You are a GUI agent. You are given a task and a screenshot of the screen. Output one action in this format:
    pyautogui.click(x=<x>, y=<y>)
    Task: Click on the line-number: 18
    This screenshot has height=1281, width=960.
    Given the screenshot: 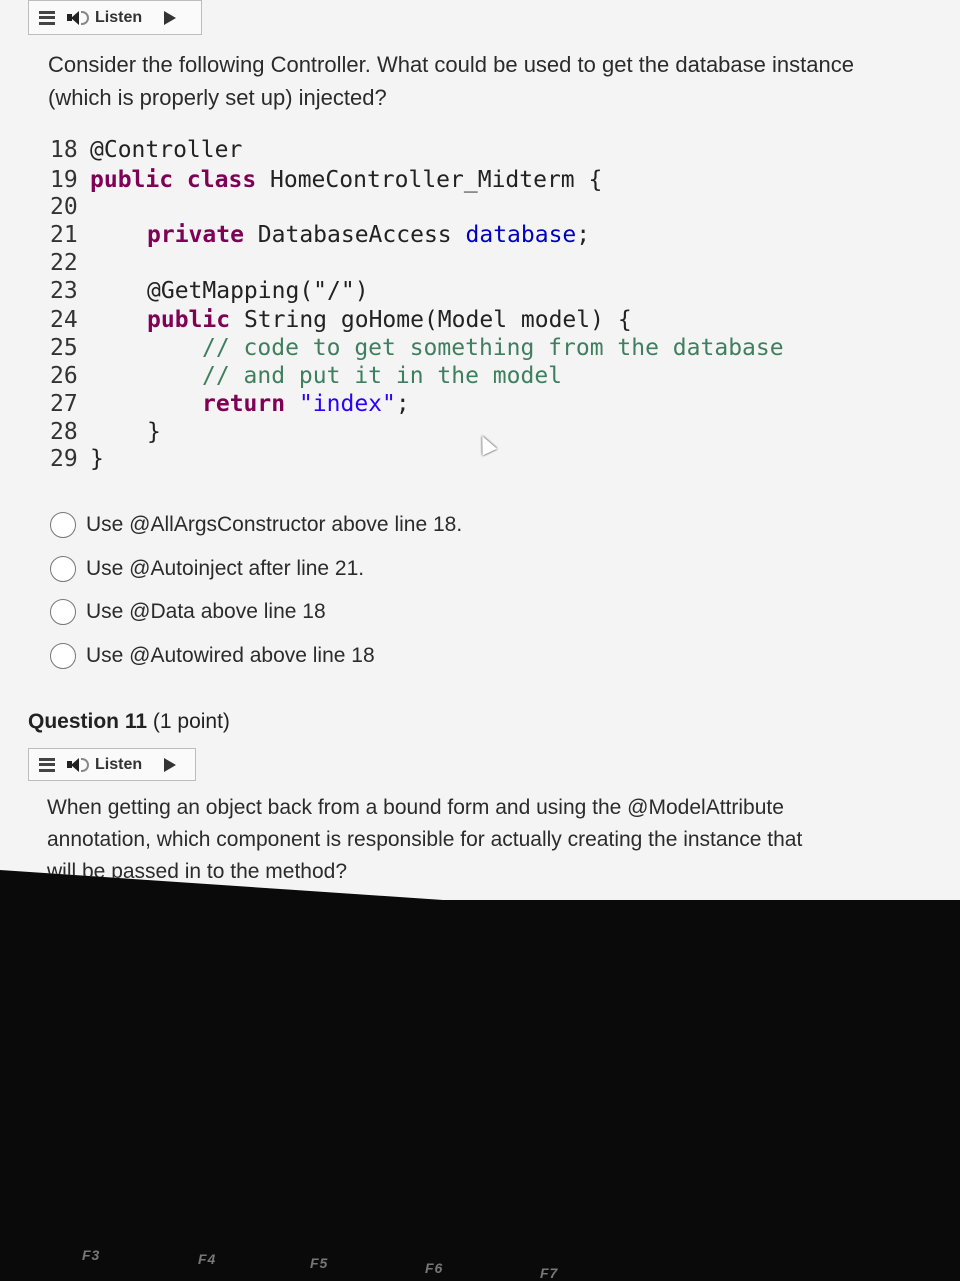 What is the action you would take?
    pyautogui.click(x=64, y=150)
    